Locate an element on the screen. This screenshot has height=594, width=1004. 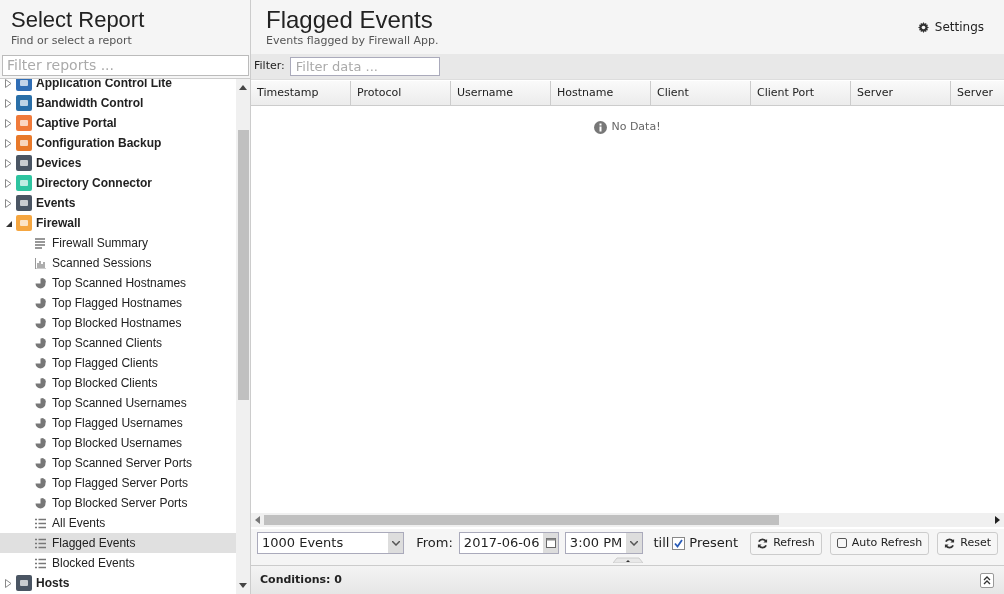
present-checkbox is located at coordinates (679, 543).